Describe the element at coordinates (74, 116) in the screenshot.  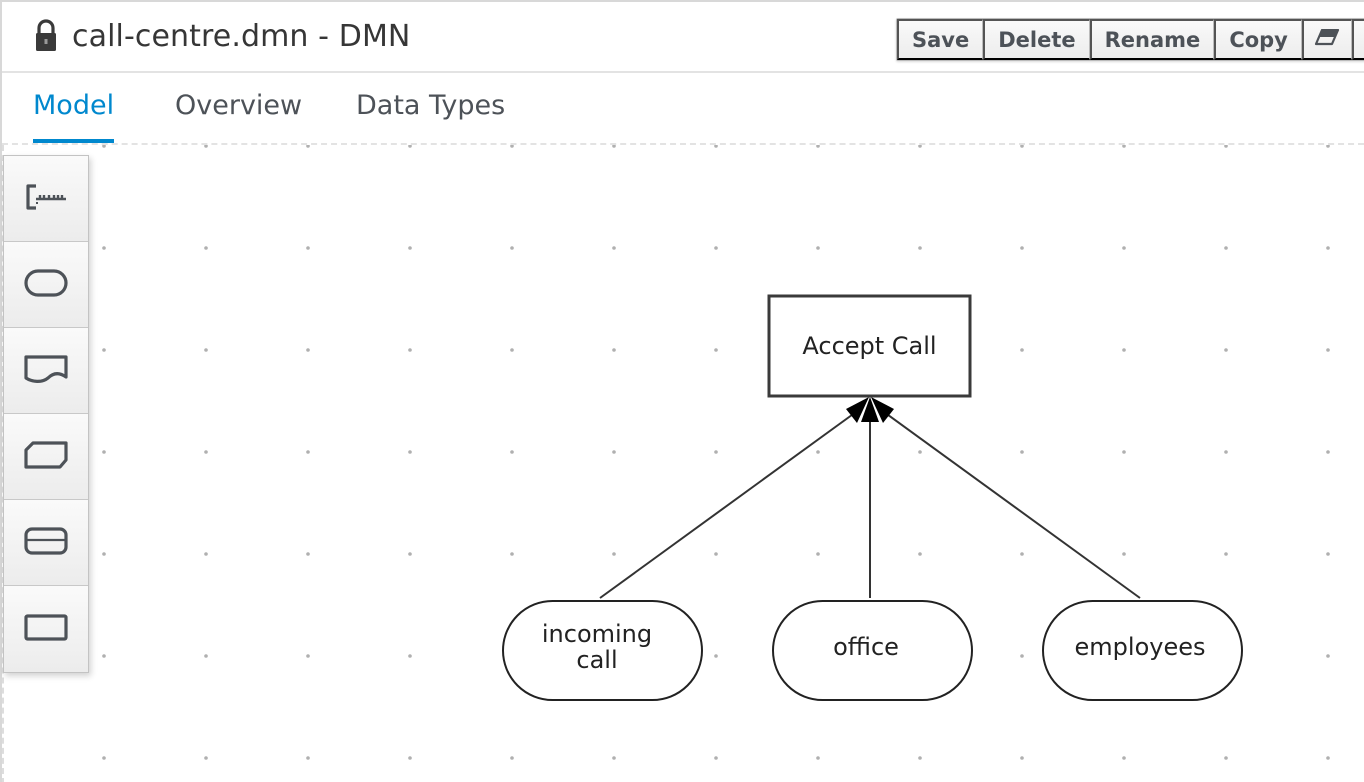
I see `tab-model: Model` at that location.